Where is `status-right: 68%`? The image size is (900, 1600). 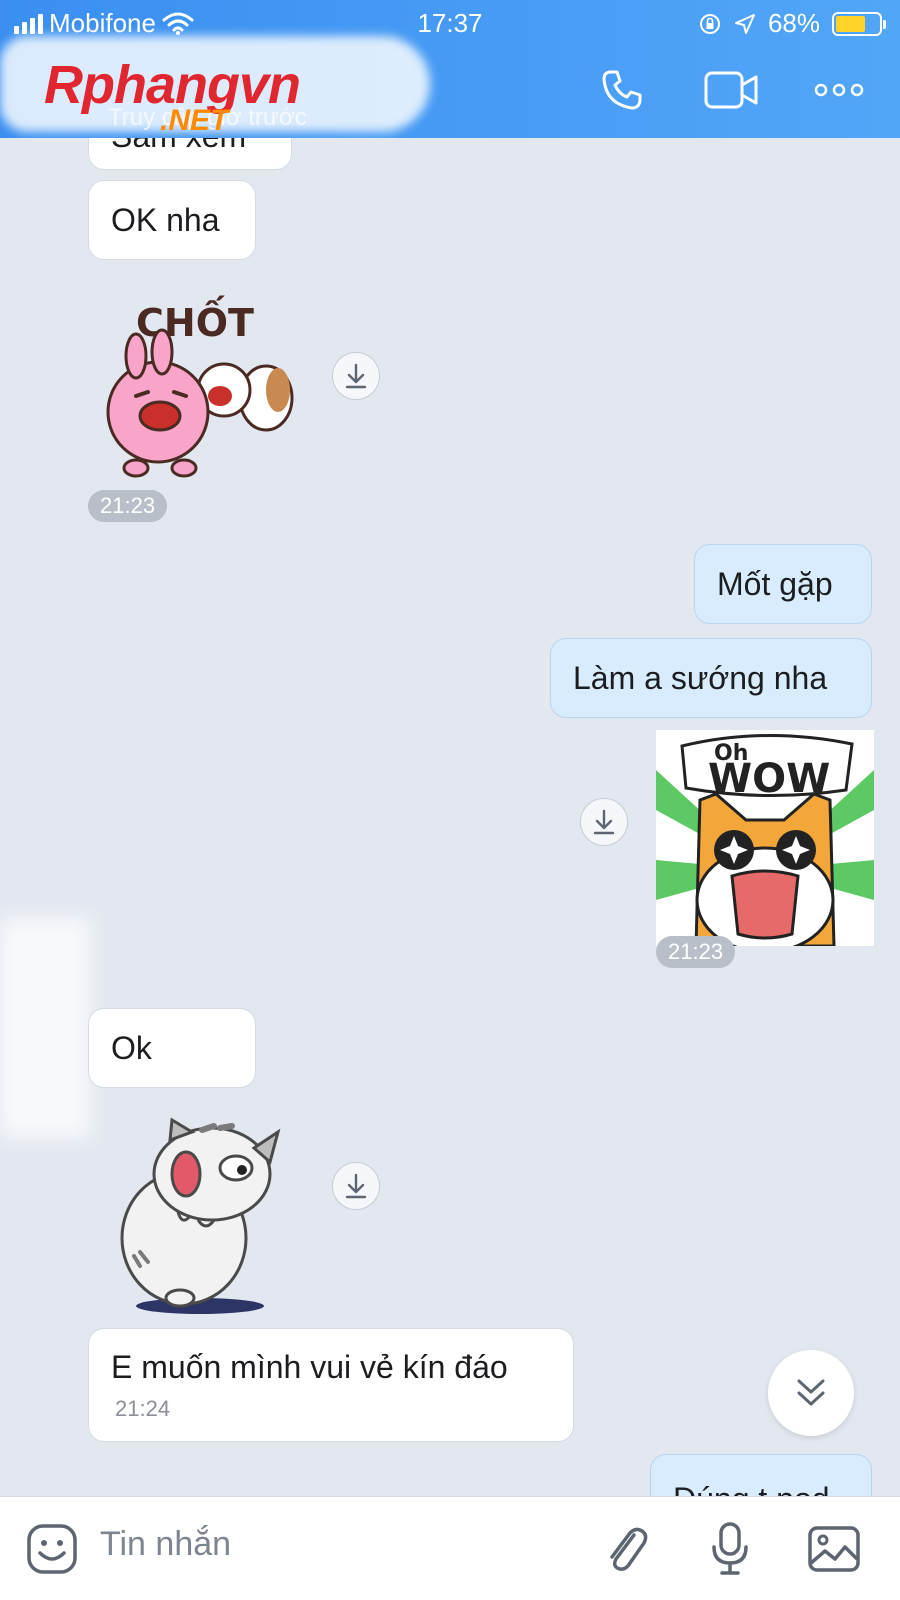 status-right: 68% is located at coordinates (792, 23).